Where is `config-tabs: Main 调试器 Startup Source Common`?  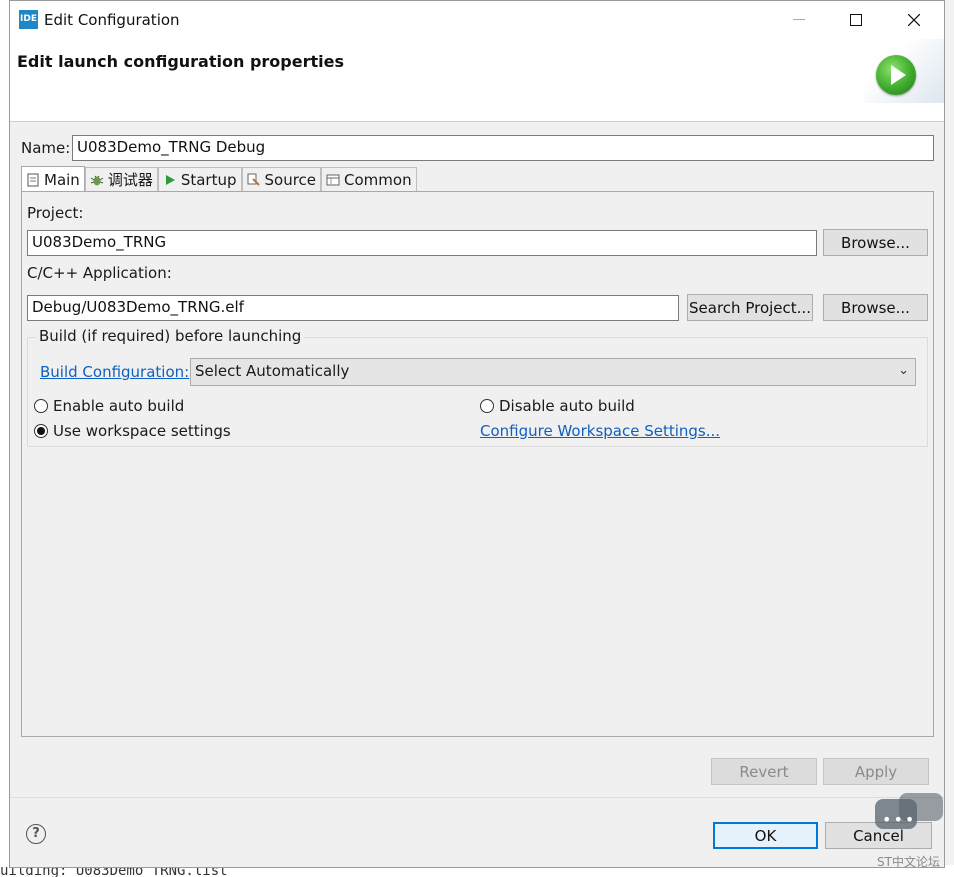
config-tabs: Main 调试器 Startup Source Common is located at coordinates (219, 179).